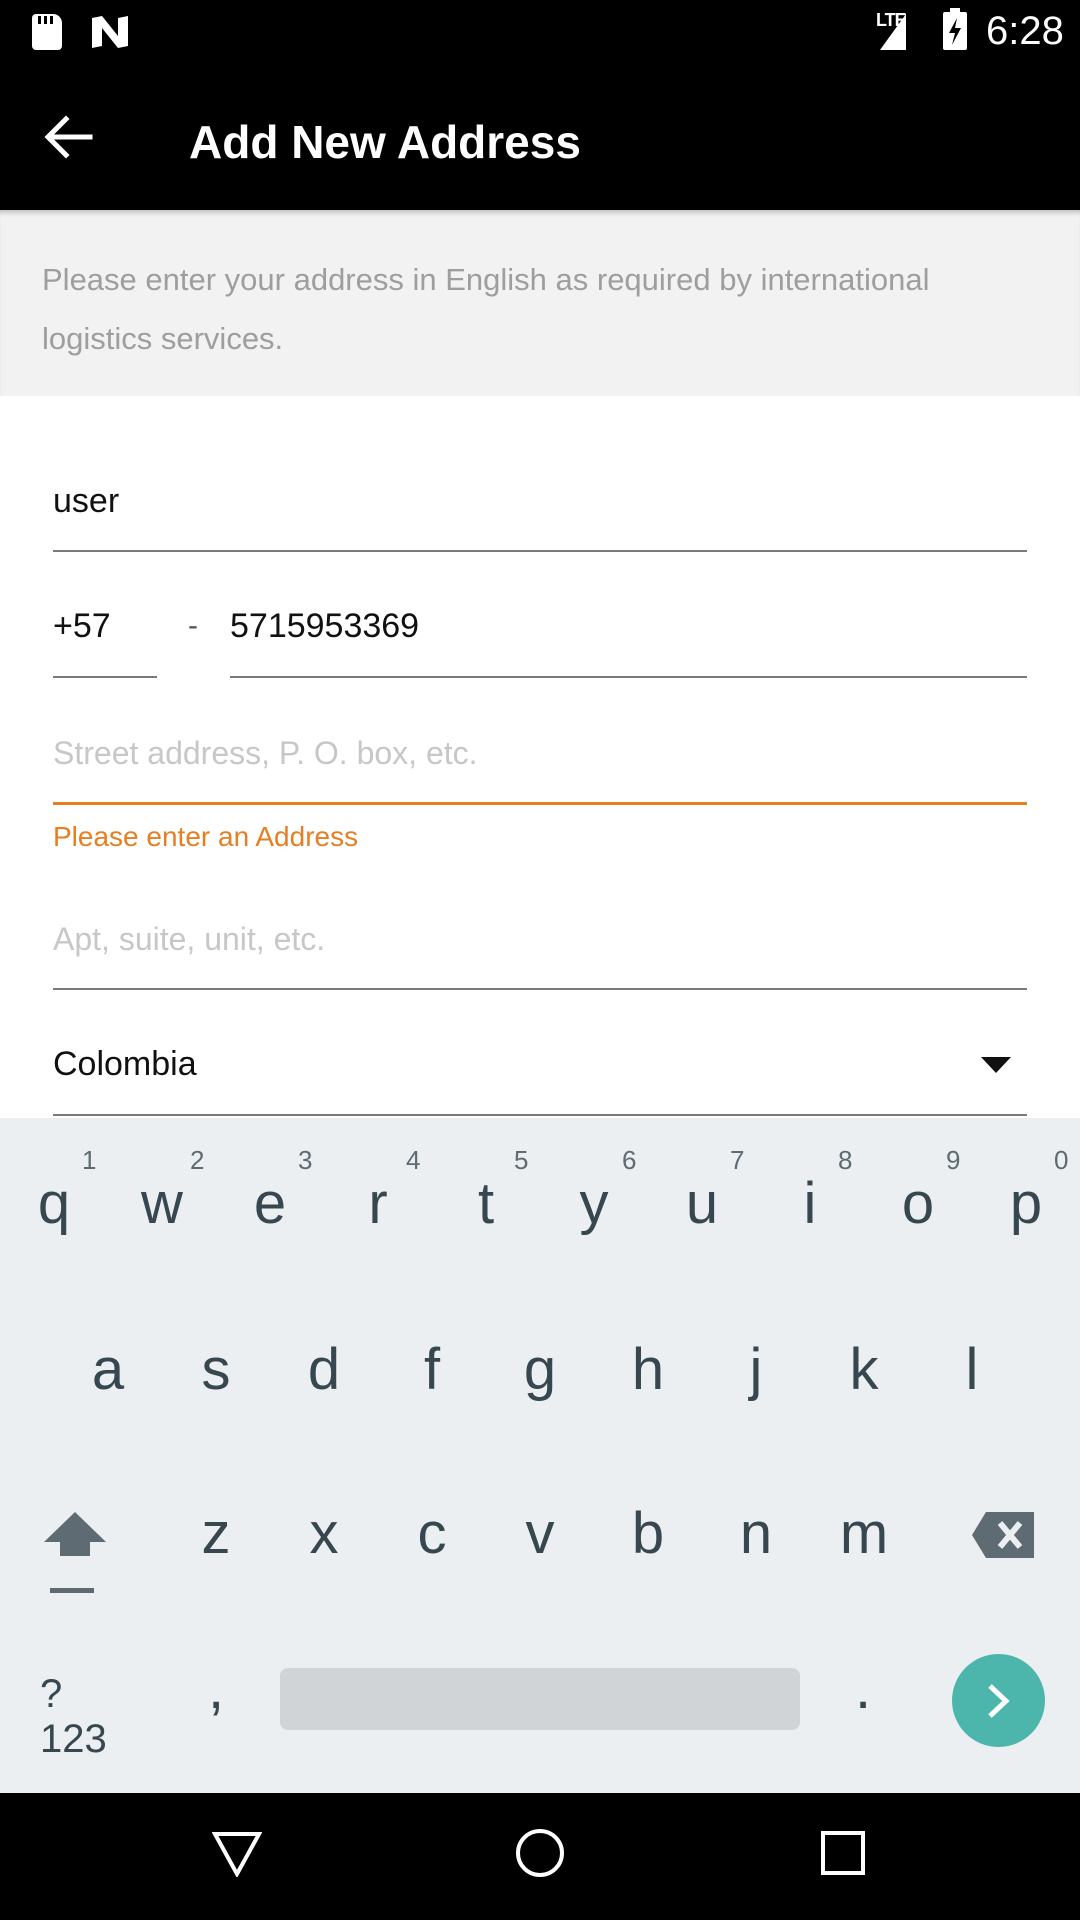  What do you see at coordinates (324, 1369) in the screenshot?
I see `key-d: d` at bounding box center [324, 1369].